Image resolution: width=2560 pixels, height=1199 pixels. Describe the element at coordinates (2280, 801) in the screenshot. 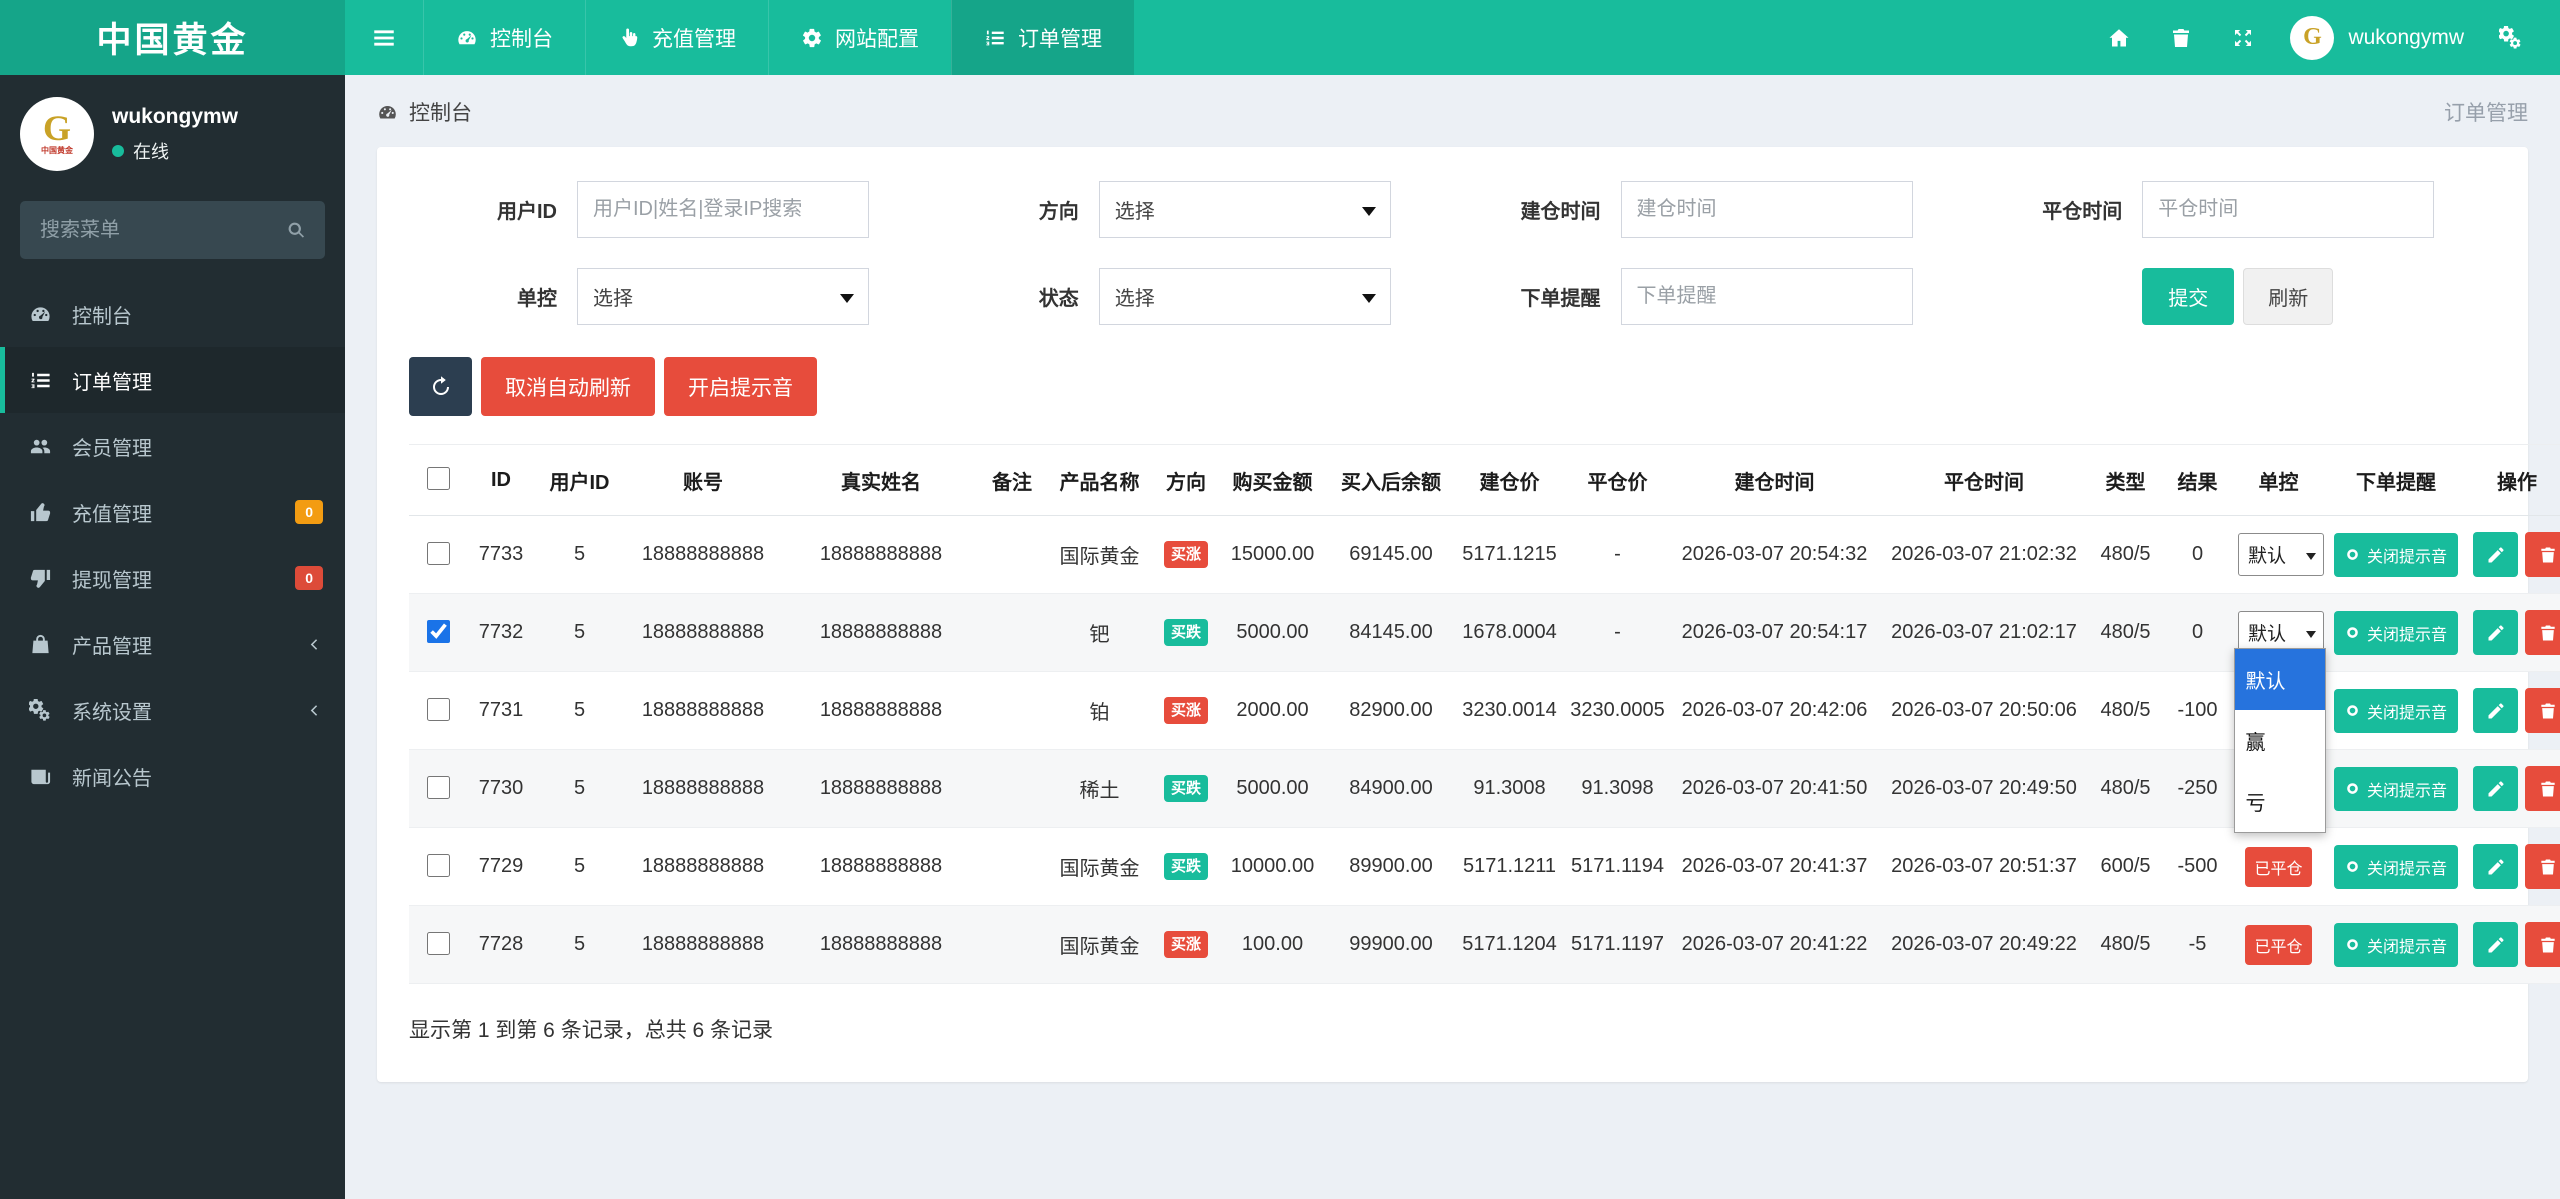

I see `dropdown-option-3: 亏` at that location.